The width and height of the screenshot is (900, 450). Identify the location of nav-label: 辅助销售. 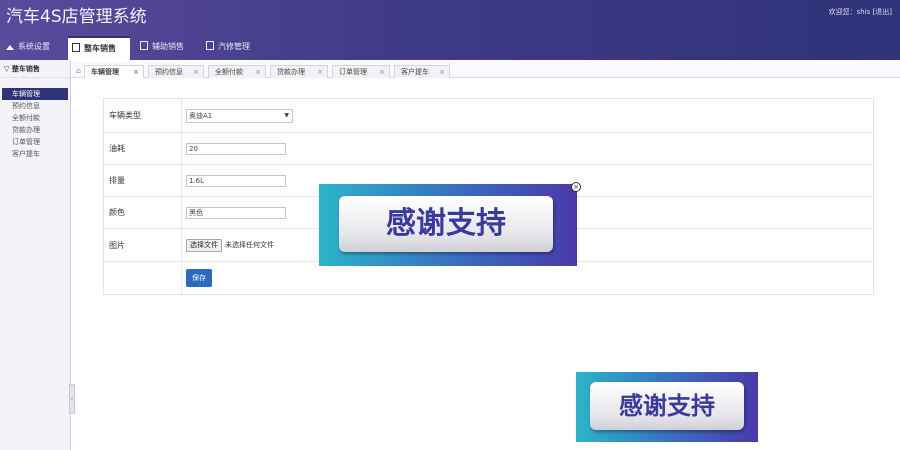
(168, 46).